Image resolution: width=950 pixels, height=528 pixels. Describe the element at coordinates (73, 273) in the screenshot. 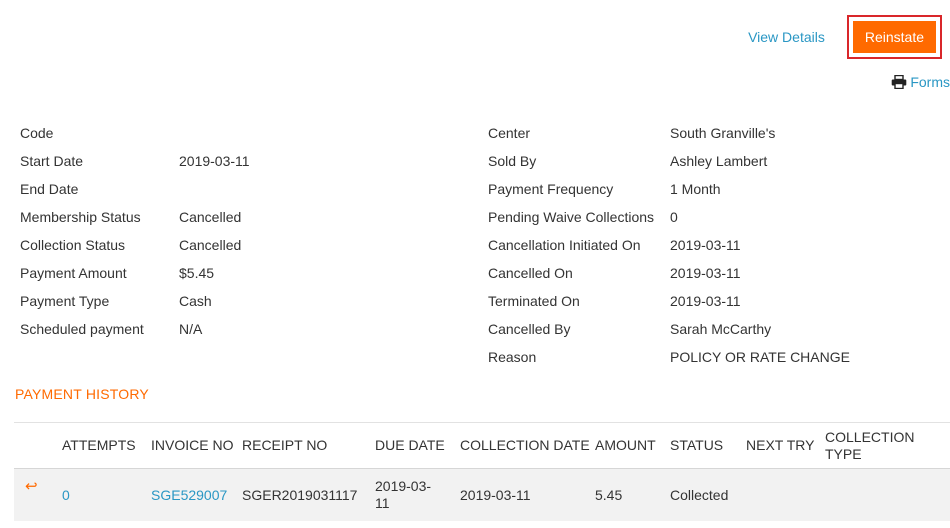

I see `detail-label: Payment Amount` at that location.